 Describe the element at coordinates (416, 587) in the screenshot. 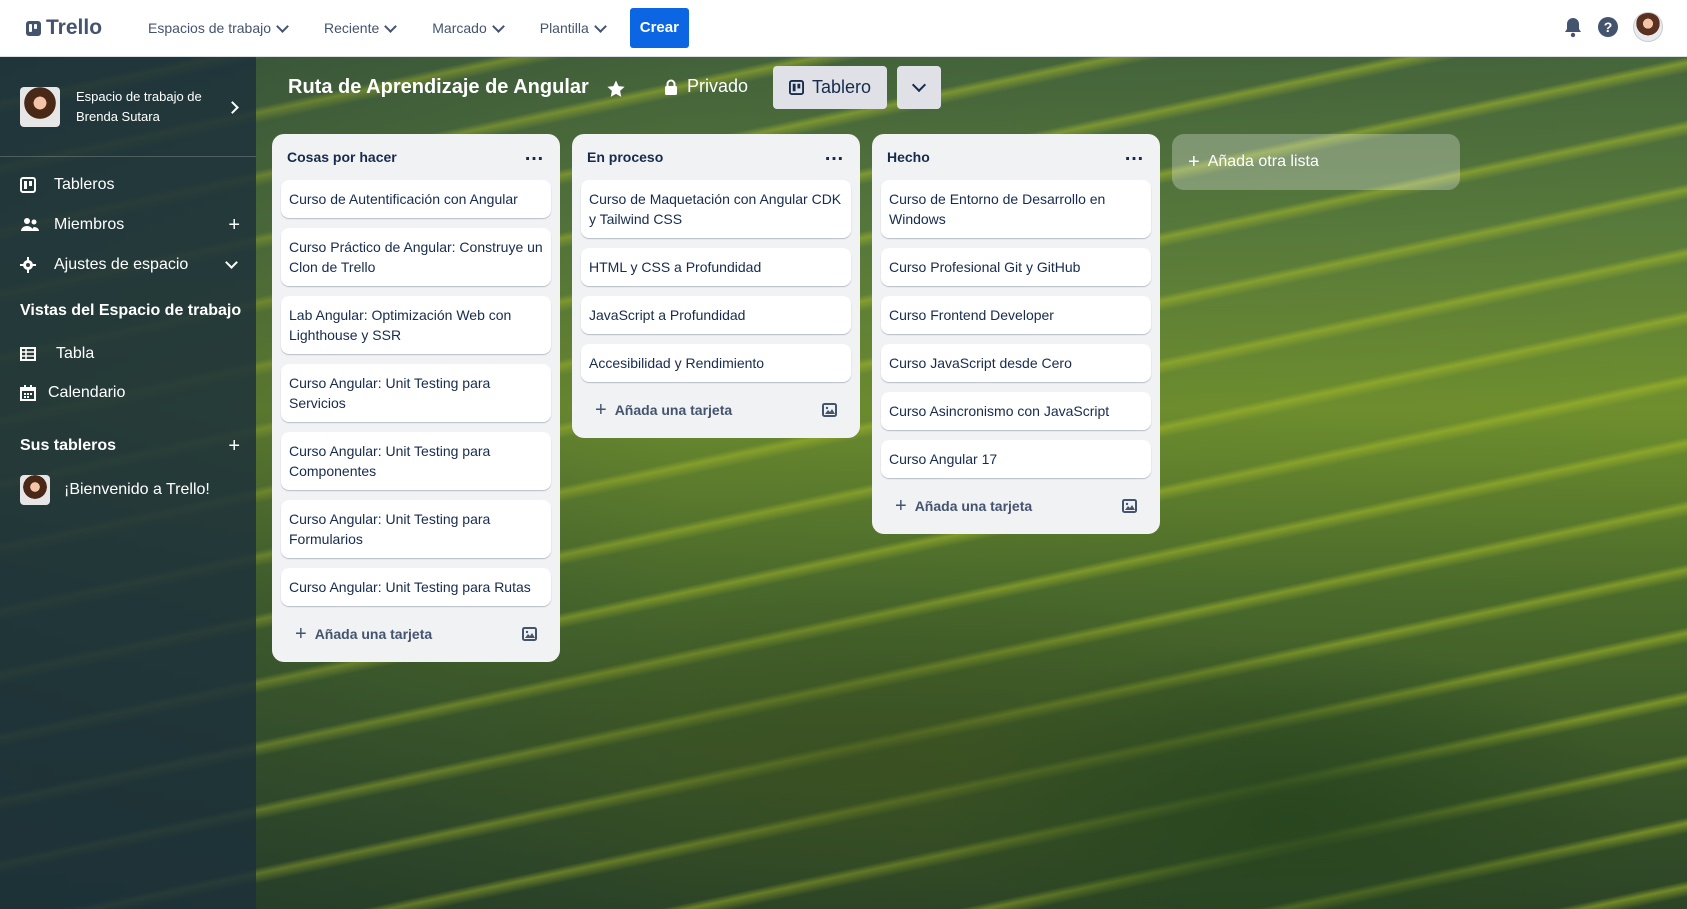

I see `card: Curso Angular: Unit Testing para Rutas` at that location.